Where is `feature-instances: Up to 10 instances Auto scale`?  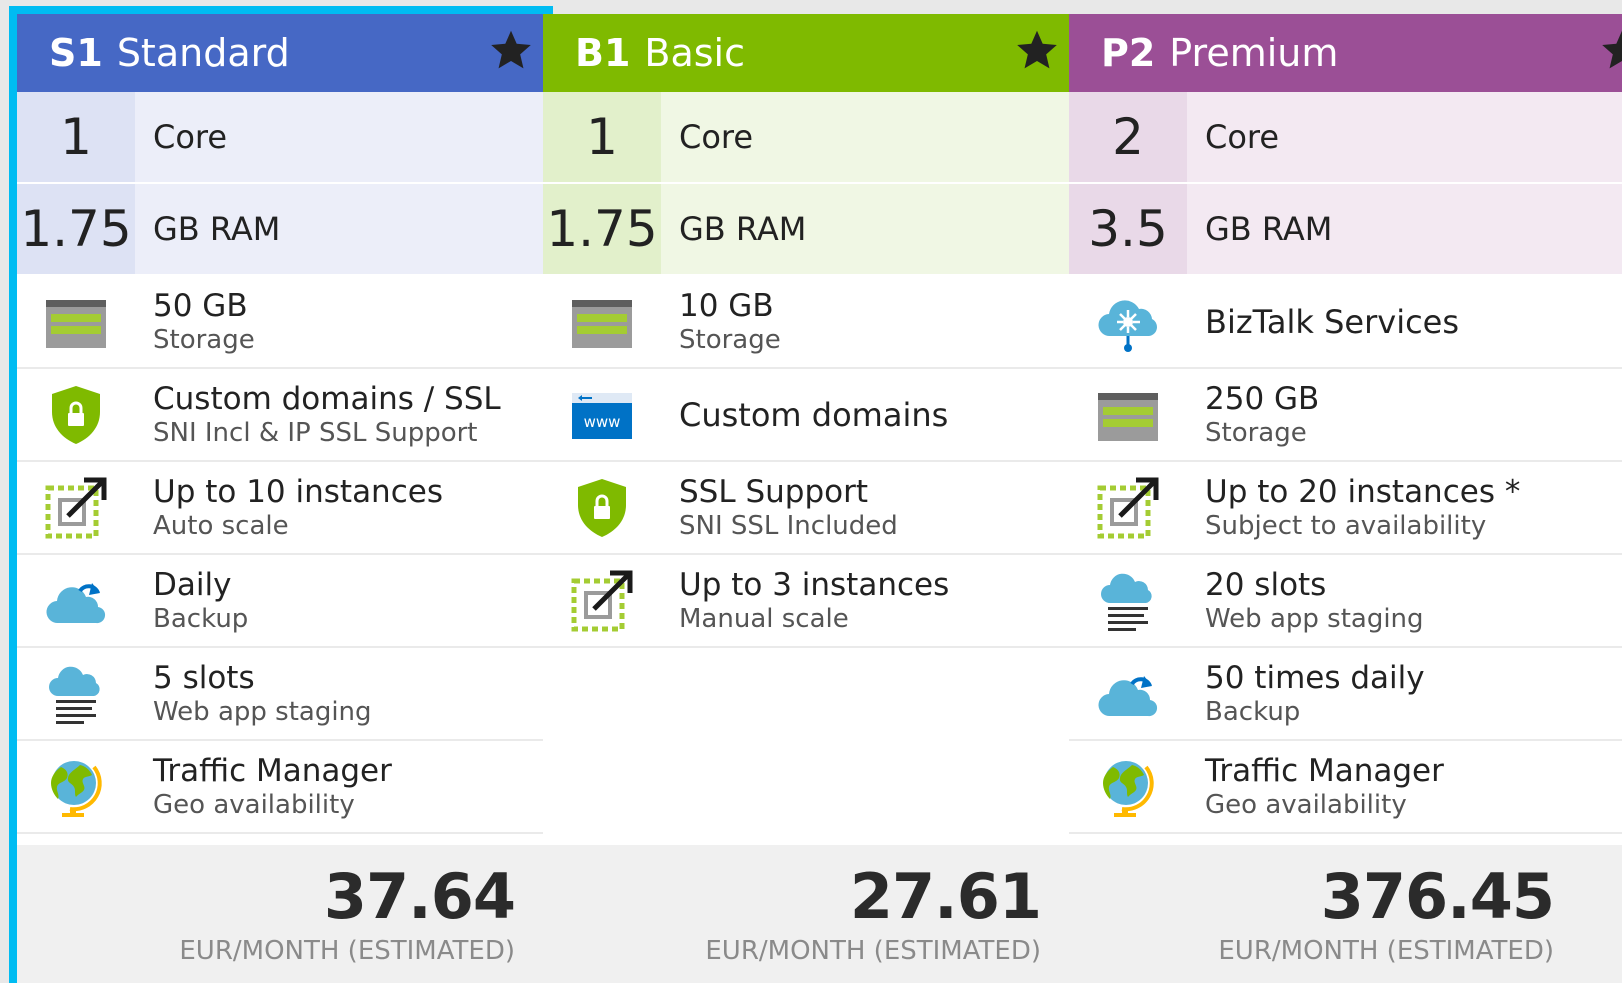
feature-instances: Up to 10 instances Auto scale is located at coordinates (281, 508).